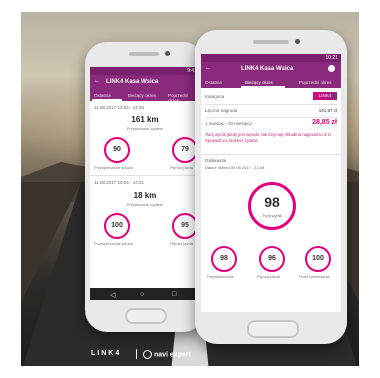  What do you see at coordinates (272, 202) in the screenshot?
I see `main-score-value: 98` at bounding box center [272, 202].